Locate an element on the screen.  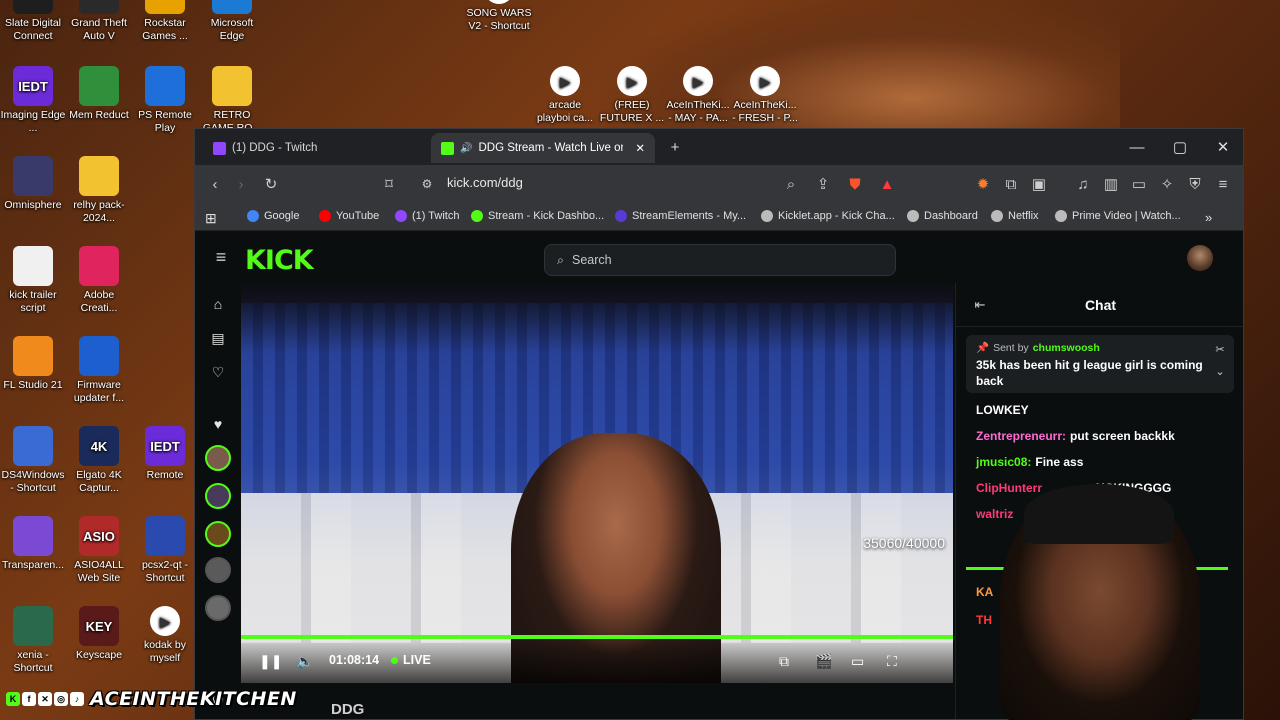
hamburger-menu-icon: ≡ is located at coordinates (221, 257).